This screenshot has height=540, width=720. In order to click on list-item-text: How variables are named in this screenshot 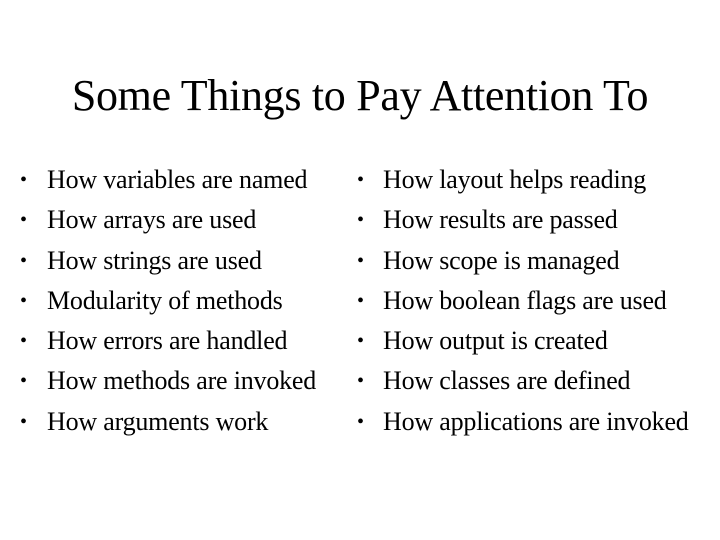, I will do `click(177, 179)`.